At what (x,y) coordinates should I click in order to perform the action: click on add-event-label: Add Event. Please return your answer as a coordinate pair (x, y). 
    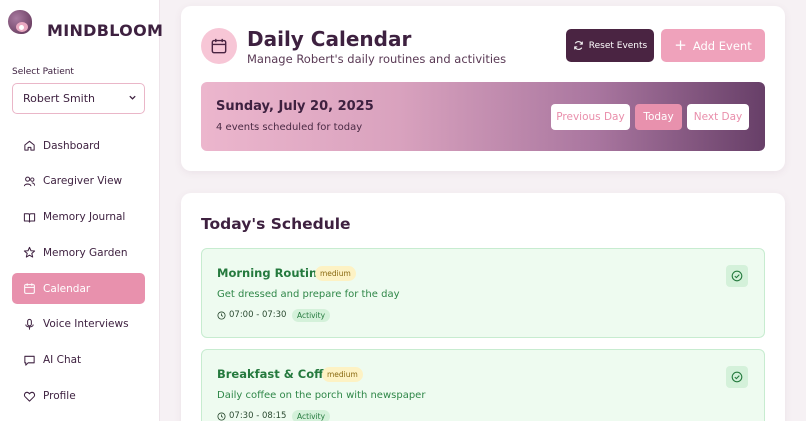
    Looking at the image, I should click on (722, 45).